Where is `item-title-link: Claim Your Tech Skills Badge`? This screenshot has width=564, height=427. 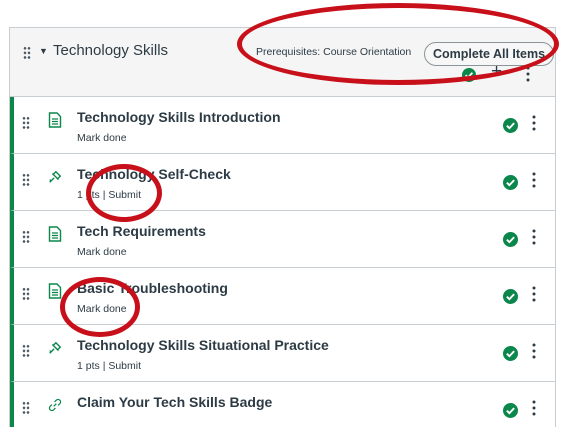
item-title-link: Claim Your Tech Skills Badge is located at coordinates (174, 402).